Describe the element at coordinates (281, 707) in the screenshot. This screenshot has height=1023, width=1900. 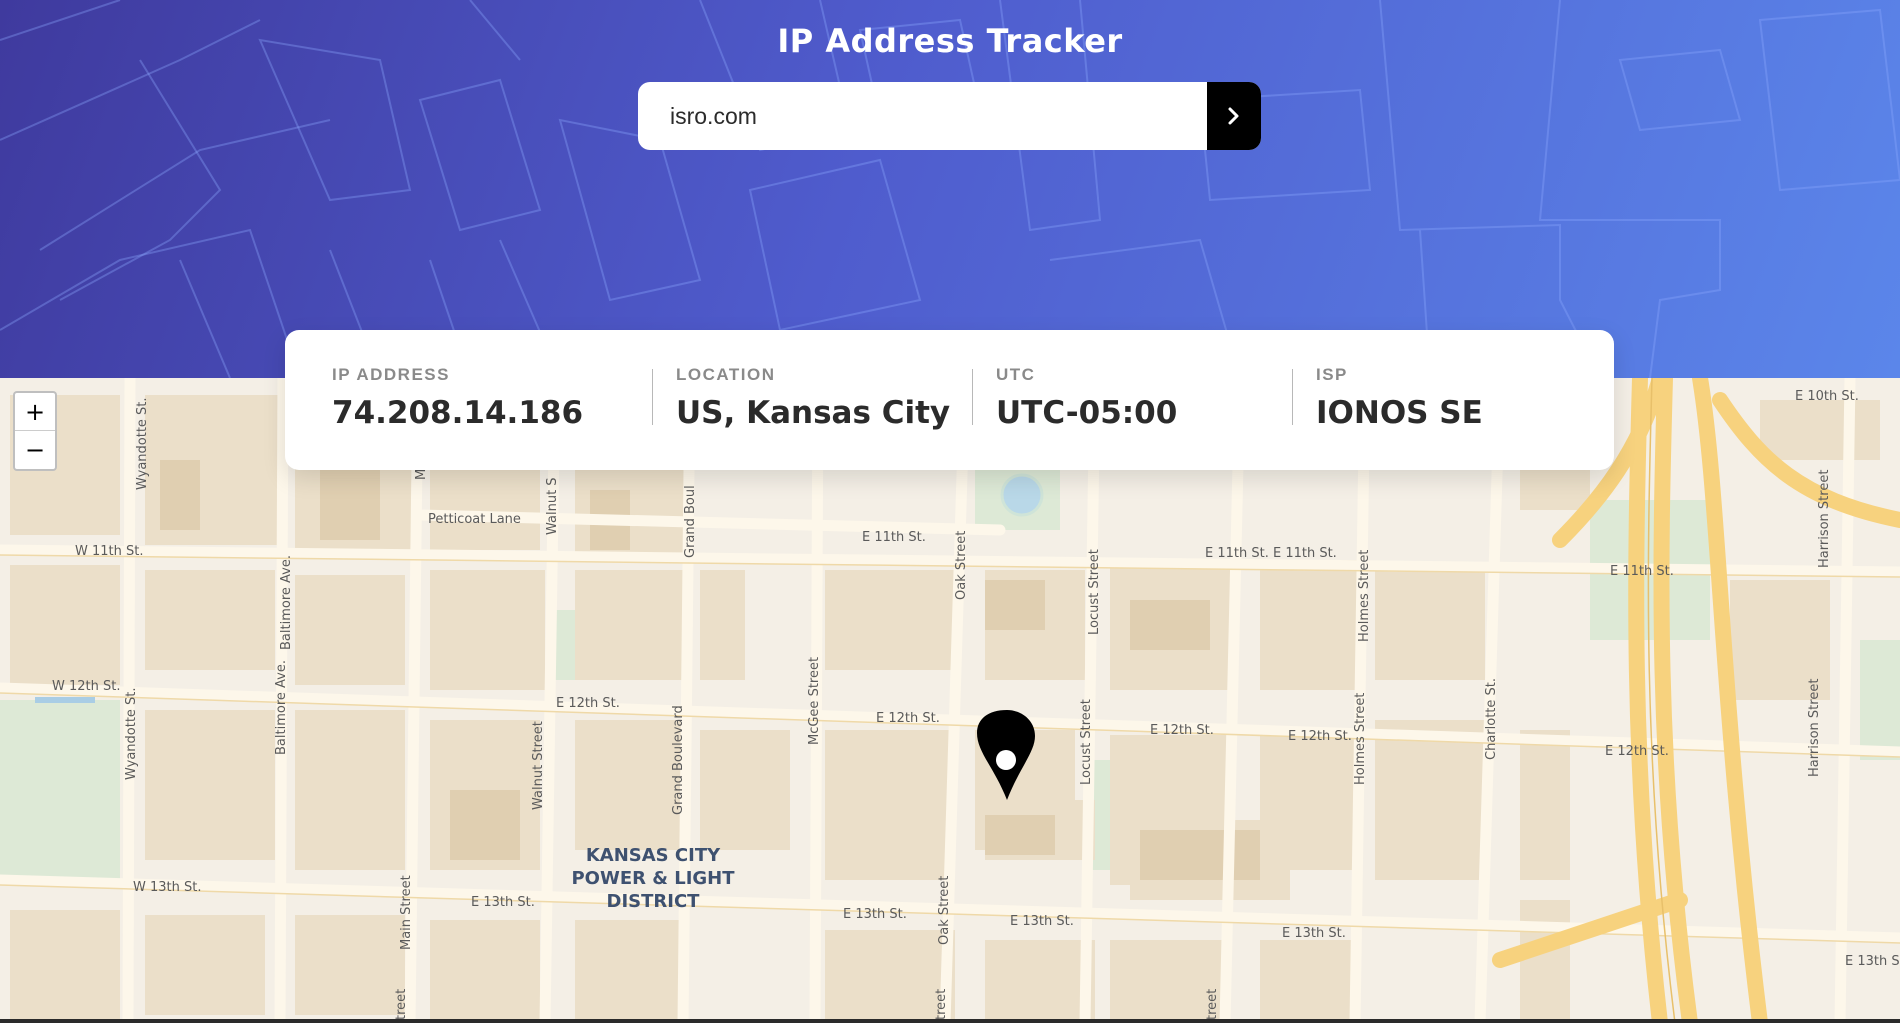
I see `street-label-baltimore-b: Baltimore Ave.` at that location.